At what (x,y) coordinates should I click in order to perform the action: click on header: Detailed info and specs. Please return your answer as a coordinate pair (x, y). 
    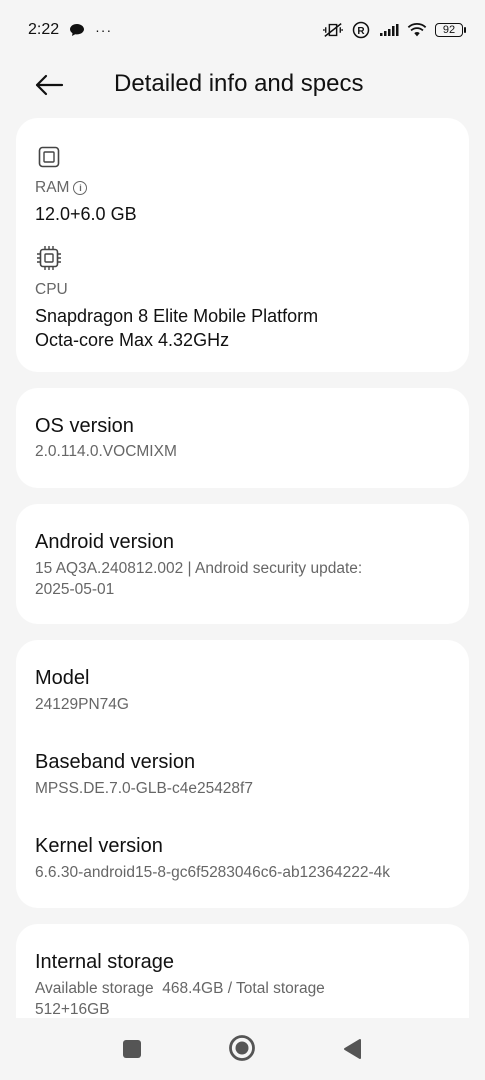
    Looking at the image, I should click on (242, 85).